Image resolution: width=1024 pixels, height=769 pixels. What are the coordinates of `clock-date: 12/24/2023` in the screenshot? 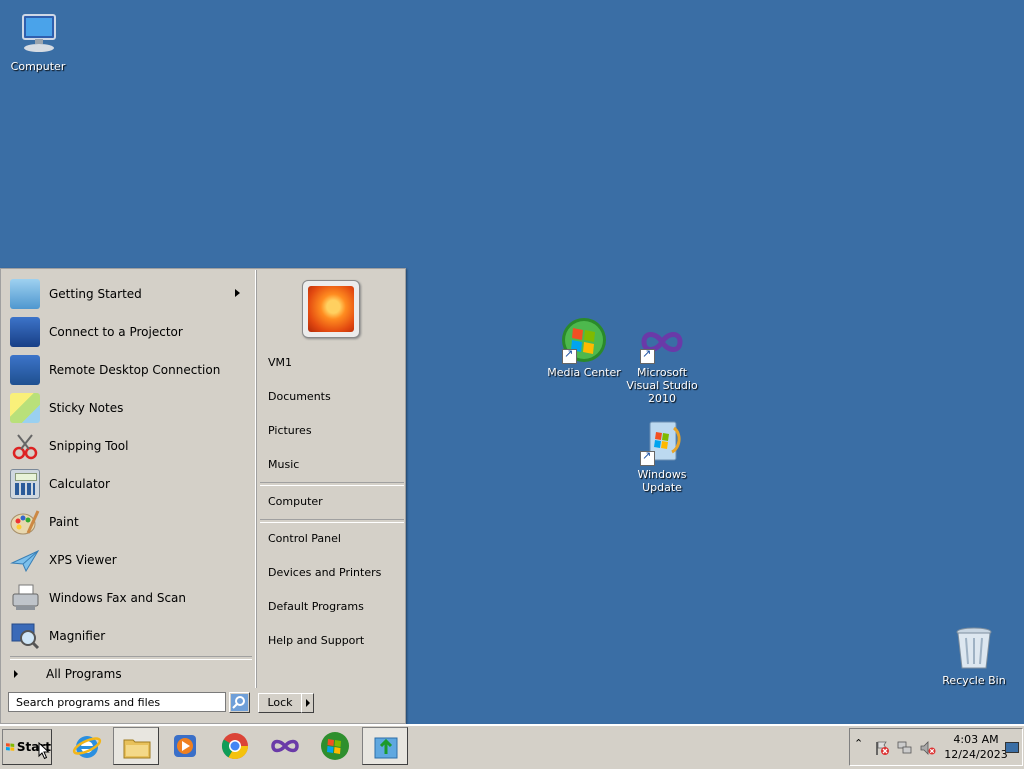 It's located at (976, 754).